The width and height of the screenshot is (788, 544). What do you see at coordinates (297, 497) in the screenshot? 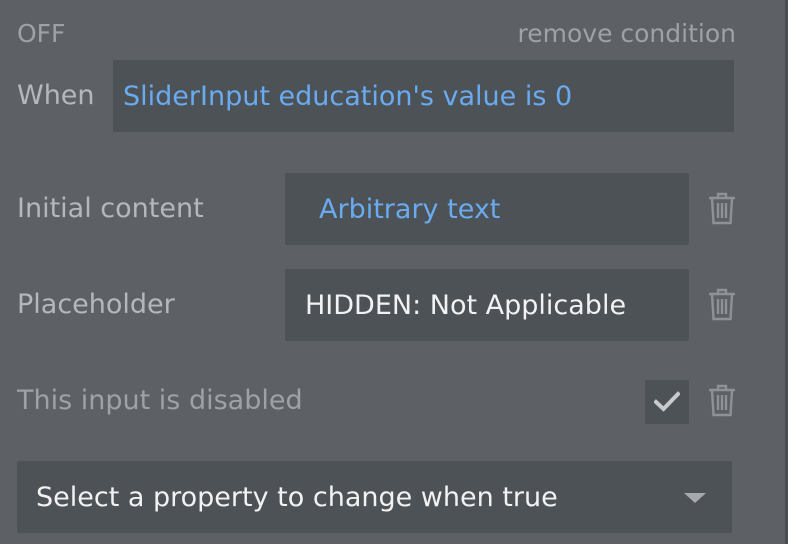
I see `property-select-label: Select a property to change when true` at bounding box center [297, 497].